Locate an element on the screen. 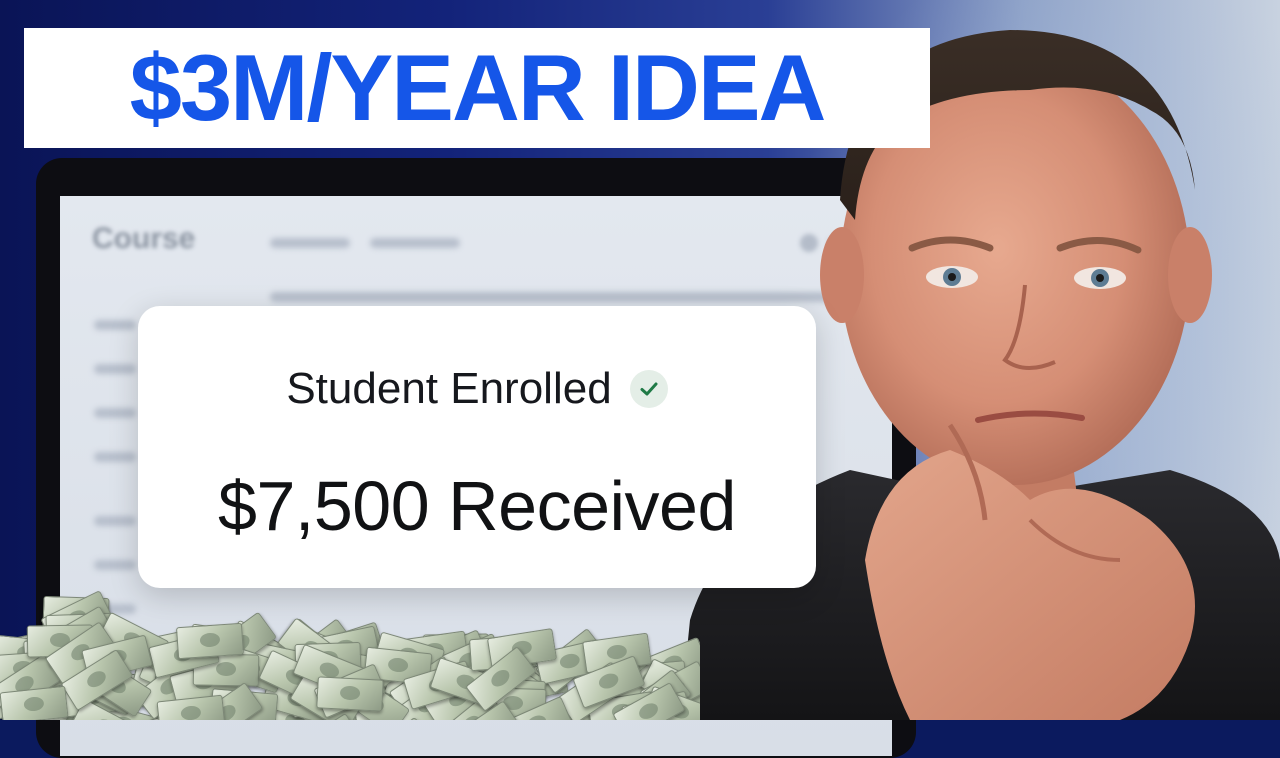  screen-heading: Course is located at coordinates (144, 238).